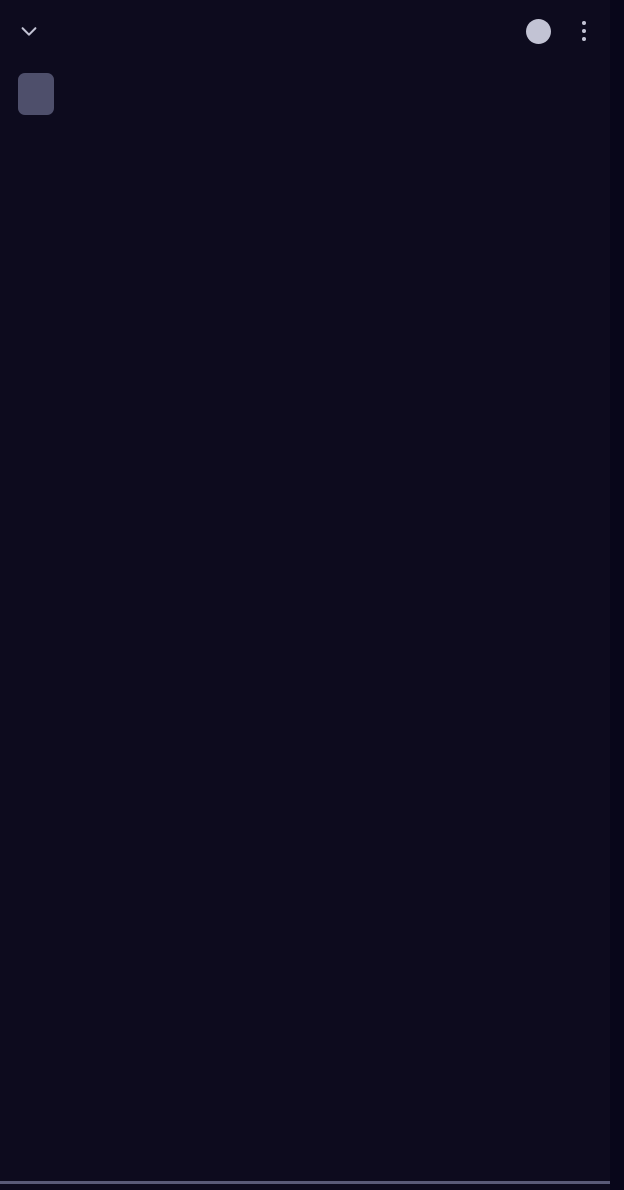 Image resolution: width=624 pixels, height=1190 pixels. What do you see at coordinates (29, 31) in the screenshot?
I see `chevron-down-icon` at bounding box center [29, 31].